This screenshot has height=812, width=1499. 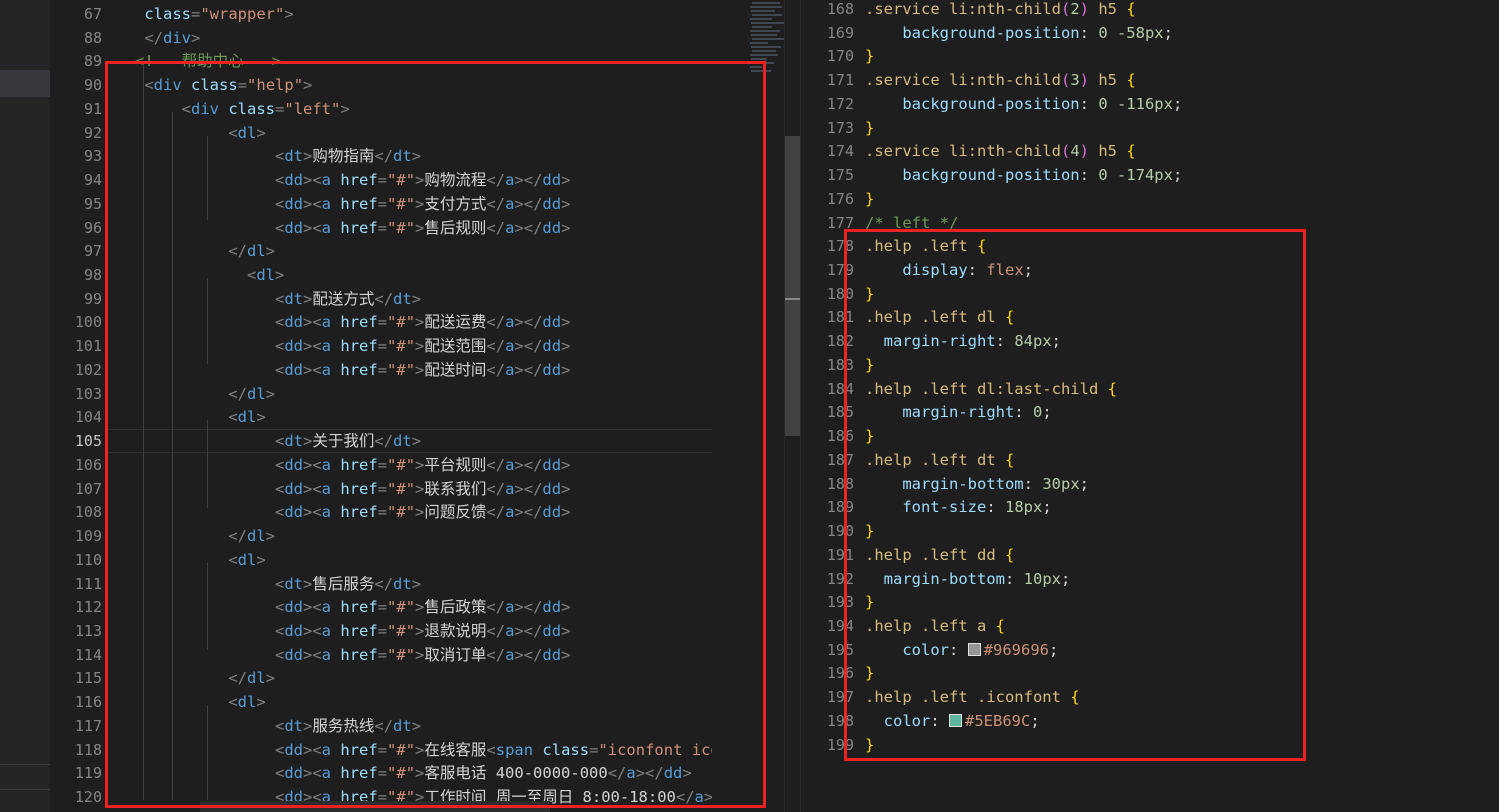 I want to click on code-line: <!-- 帮助中心 -->, so click(x=409, y=61).